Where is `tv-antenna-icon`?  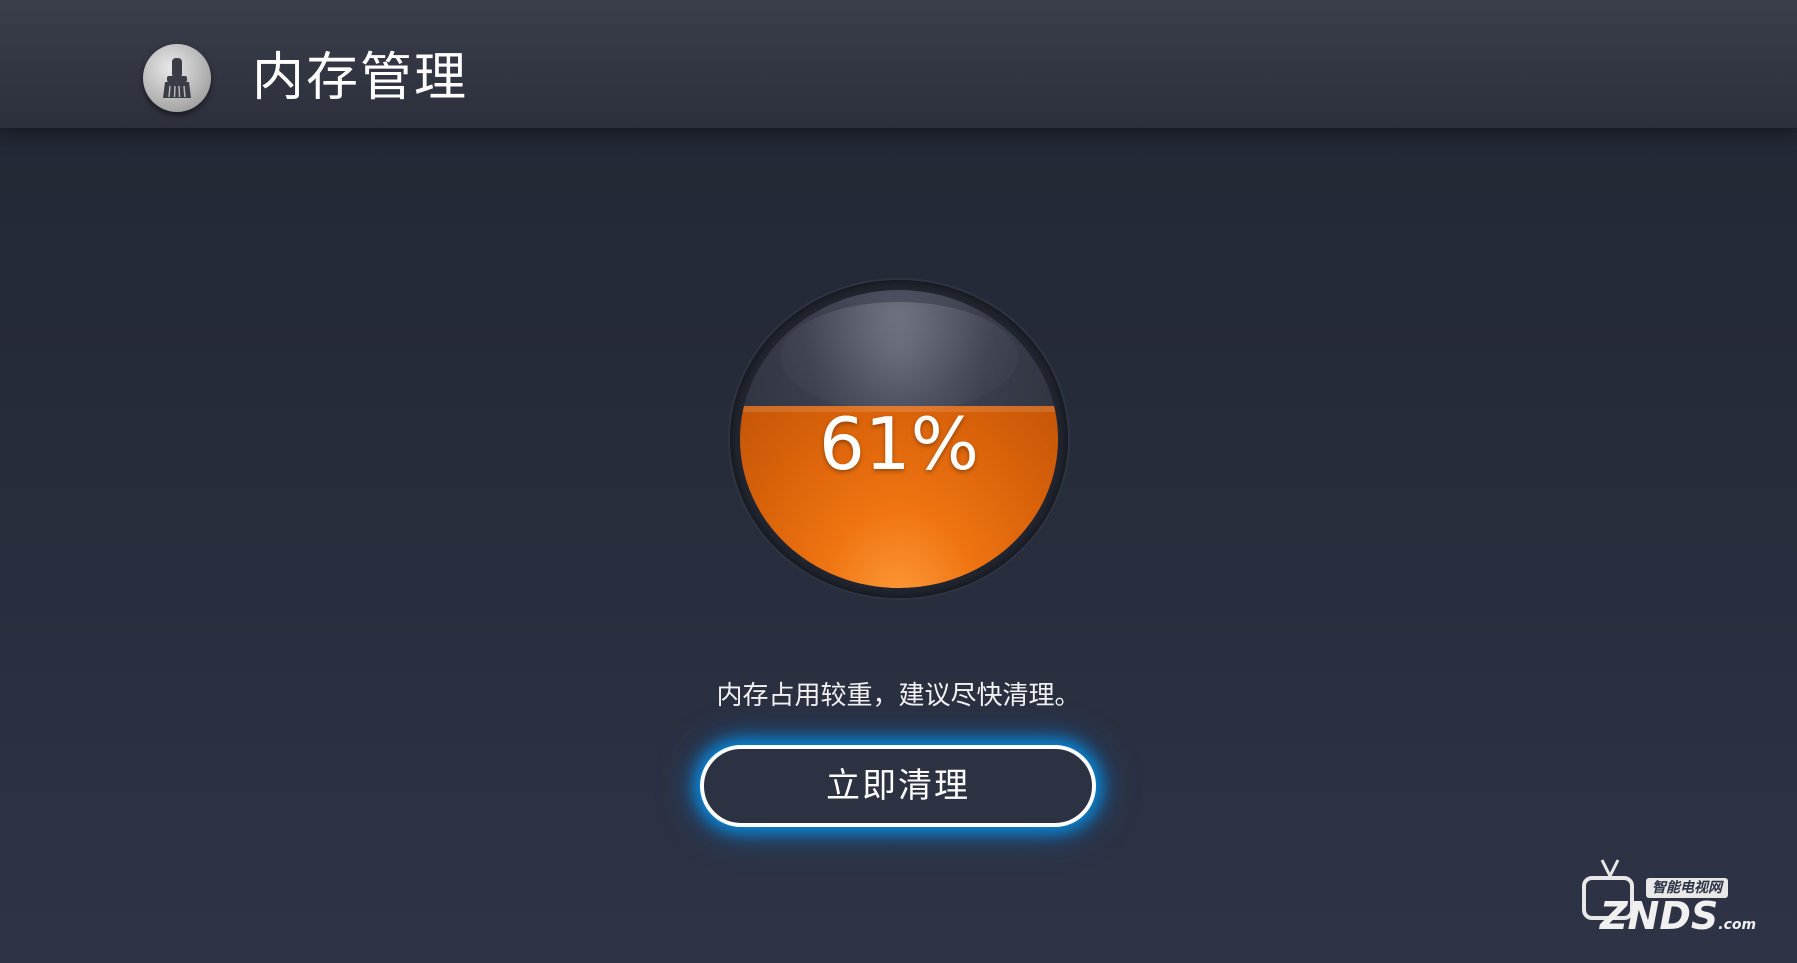
tv-antenna-icon is located at coordinates (1610, 868).